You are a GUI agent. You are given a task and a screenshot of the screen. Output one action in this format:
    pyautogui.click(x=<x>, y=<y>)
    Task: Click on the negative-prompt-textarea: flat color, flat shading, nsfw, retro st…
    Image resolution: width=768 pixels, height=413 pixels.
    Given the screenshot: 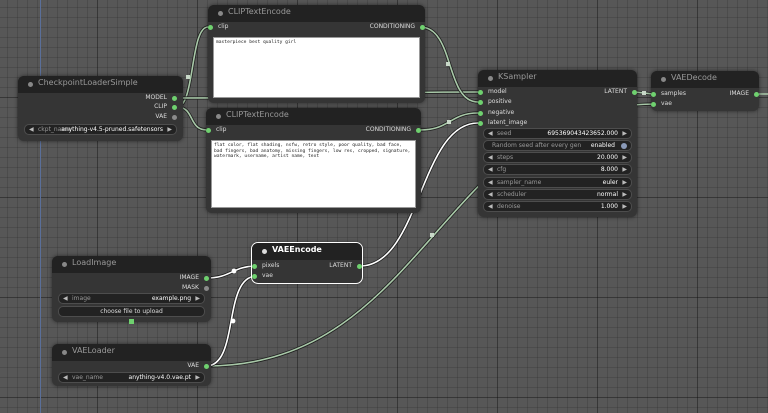 What is the action you would take?
    pyautogui.click(x=313, y=174)
    